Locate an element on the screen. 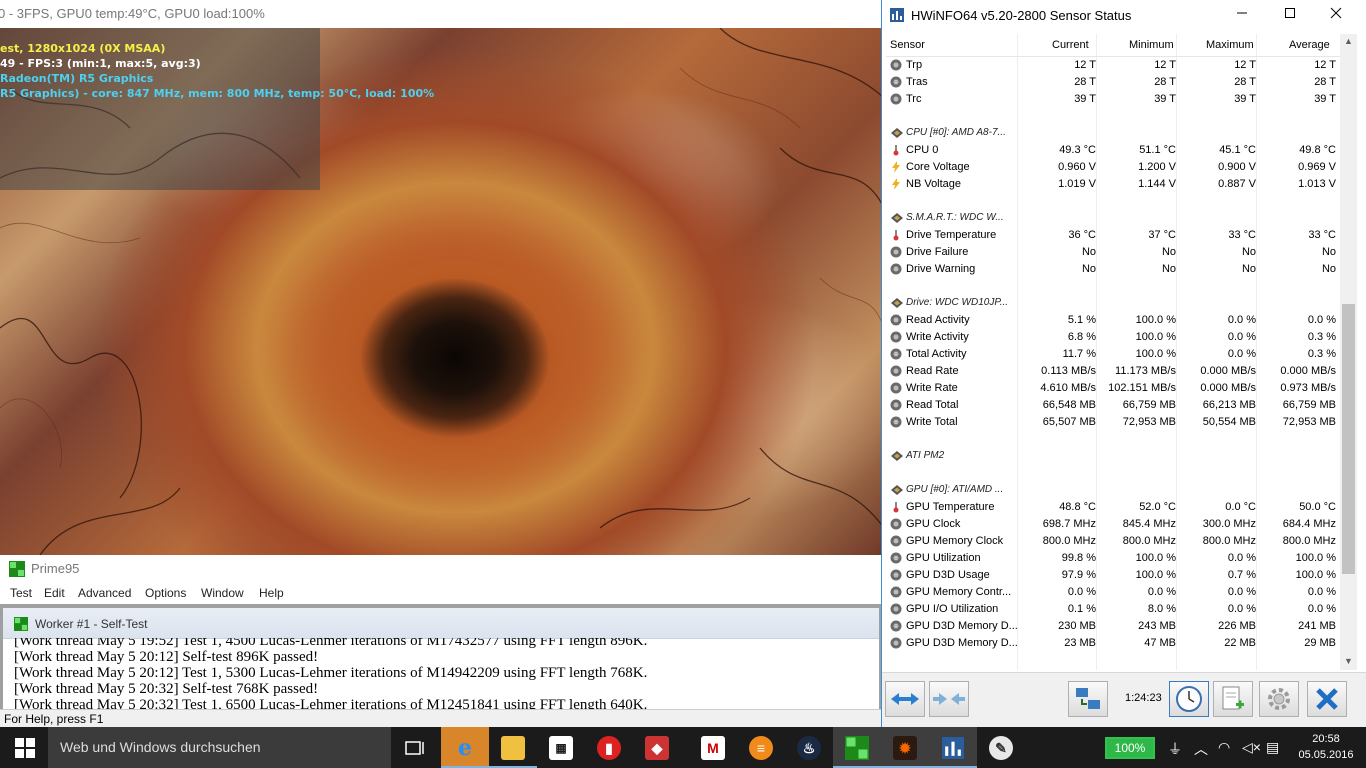  value-avg: 97.9 % is located at coordinates (1078, 575).